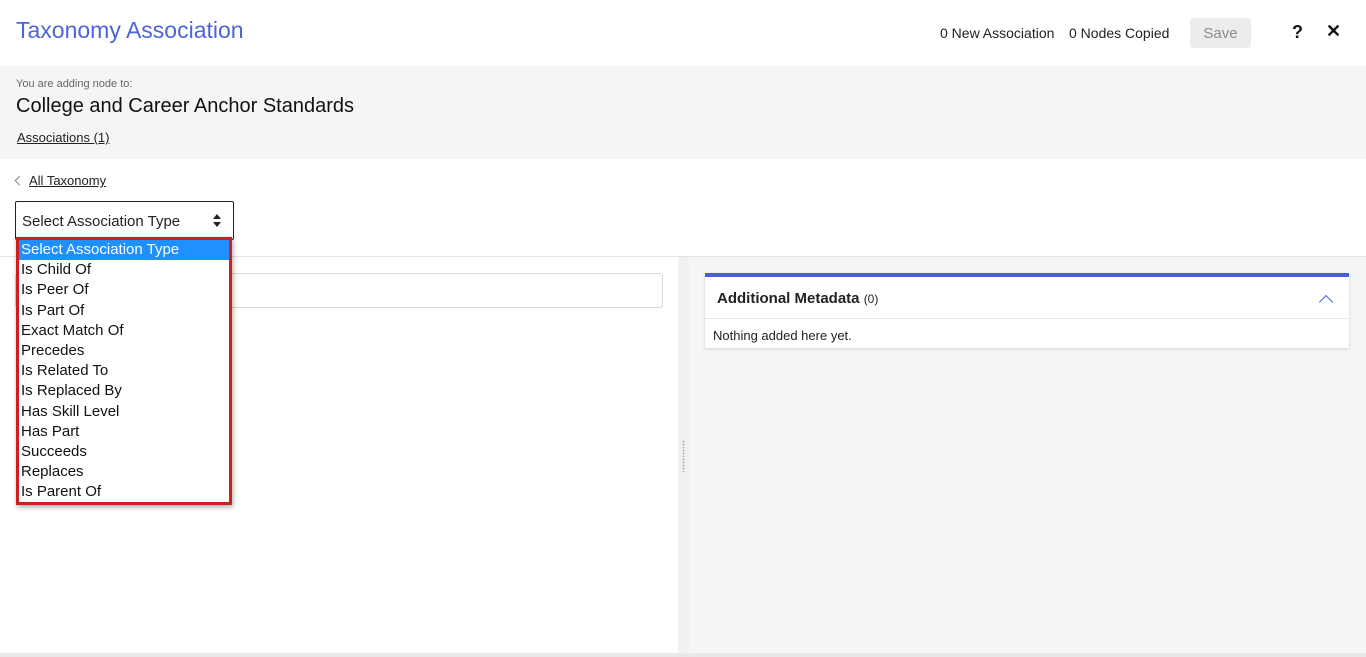  Describe the element at coordinates (185, 106) in the screenshot. I see `target-node-title: College and Career Anchor Standards` at that location.